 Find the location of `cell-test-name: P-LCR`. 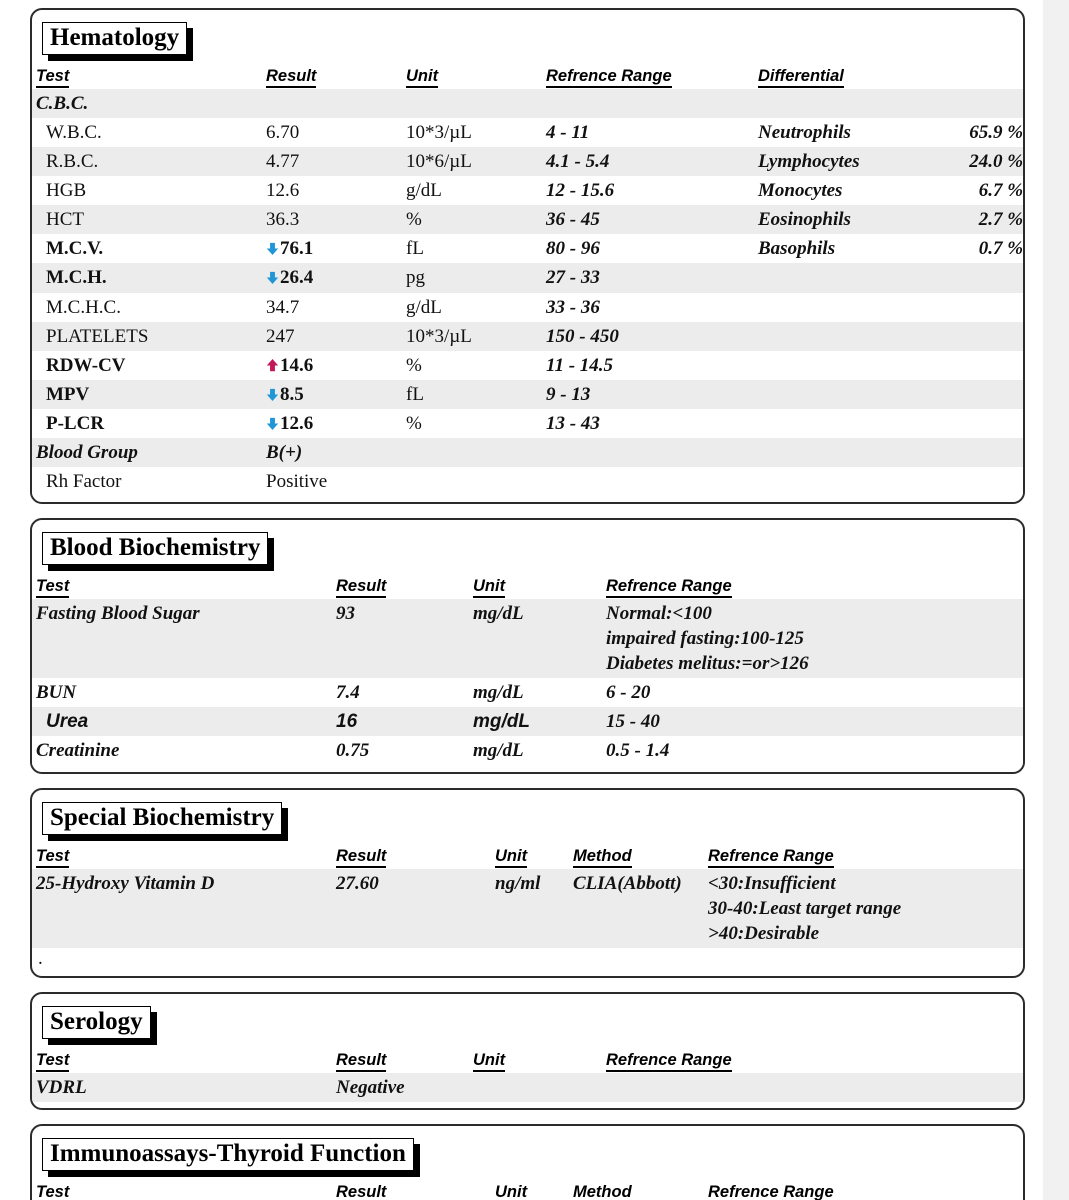

cell-test-name: P-LCR is located at coordinates (147, 423).